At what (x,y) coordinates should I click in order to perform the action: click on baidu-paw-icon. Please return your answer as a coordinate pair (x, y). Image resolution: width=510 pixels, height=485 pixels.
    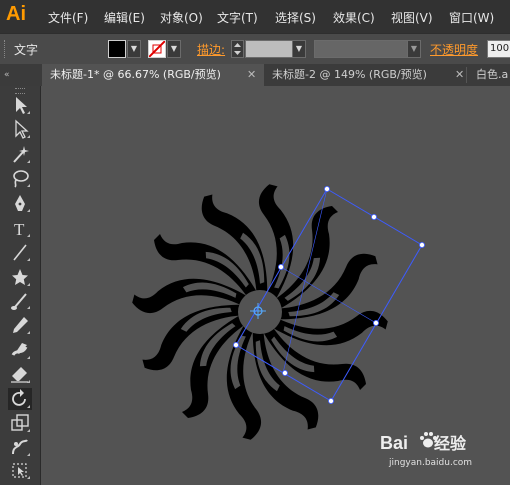
    Looking at the image, I should click on (428, 440).